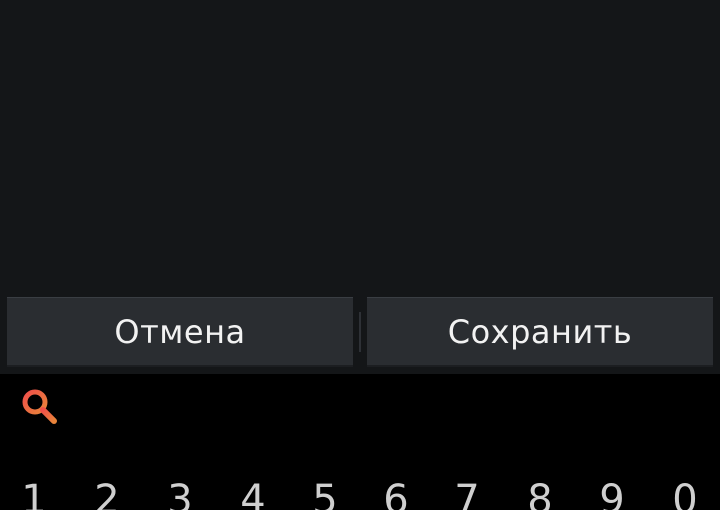  What do you see at coordinates (540, 332) in the screenshot?
I see `save-button: Сохранить` at bounding box center [540, 332].